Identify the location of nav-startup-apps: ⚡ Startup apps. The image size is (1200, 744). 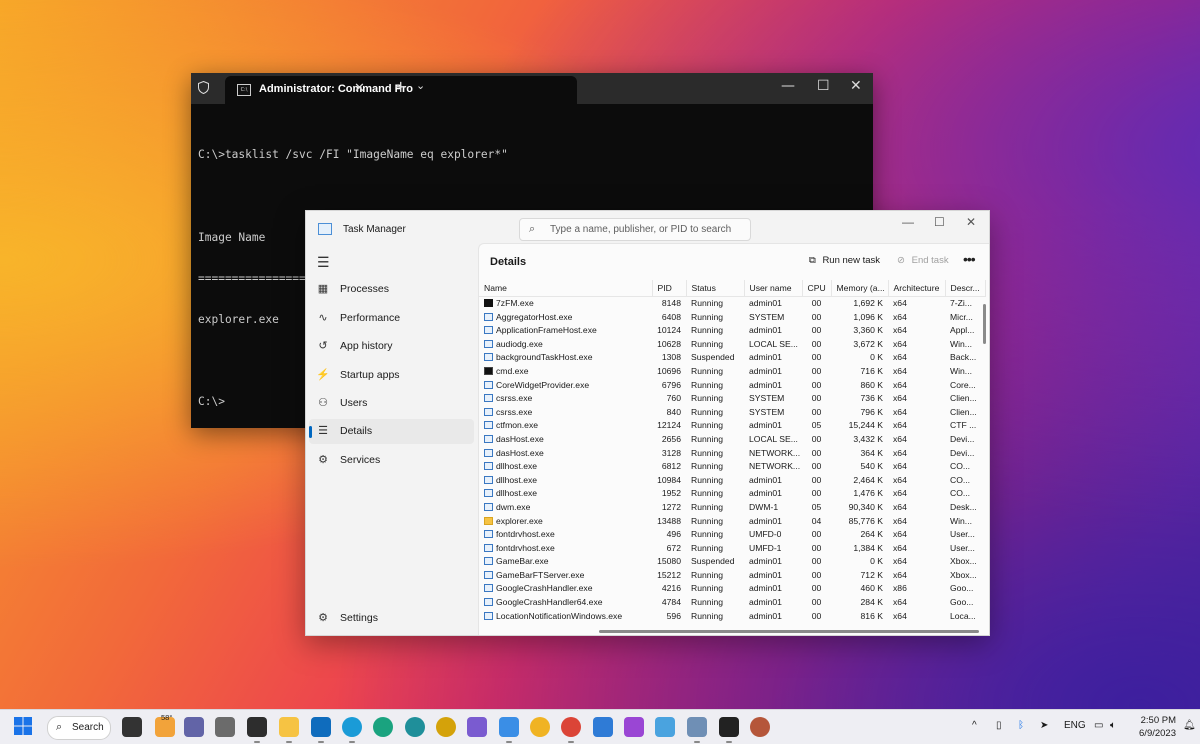
(391, 375).